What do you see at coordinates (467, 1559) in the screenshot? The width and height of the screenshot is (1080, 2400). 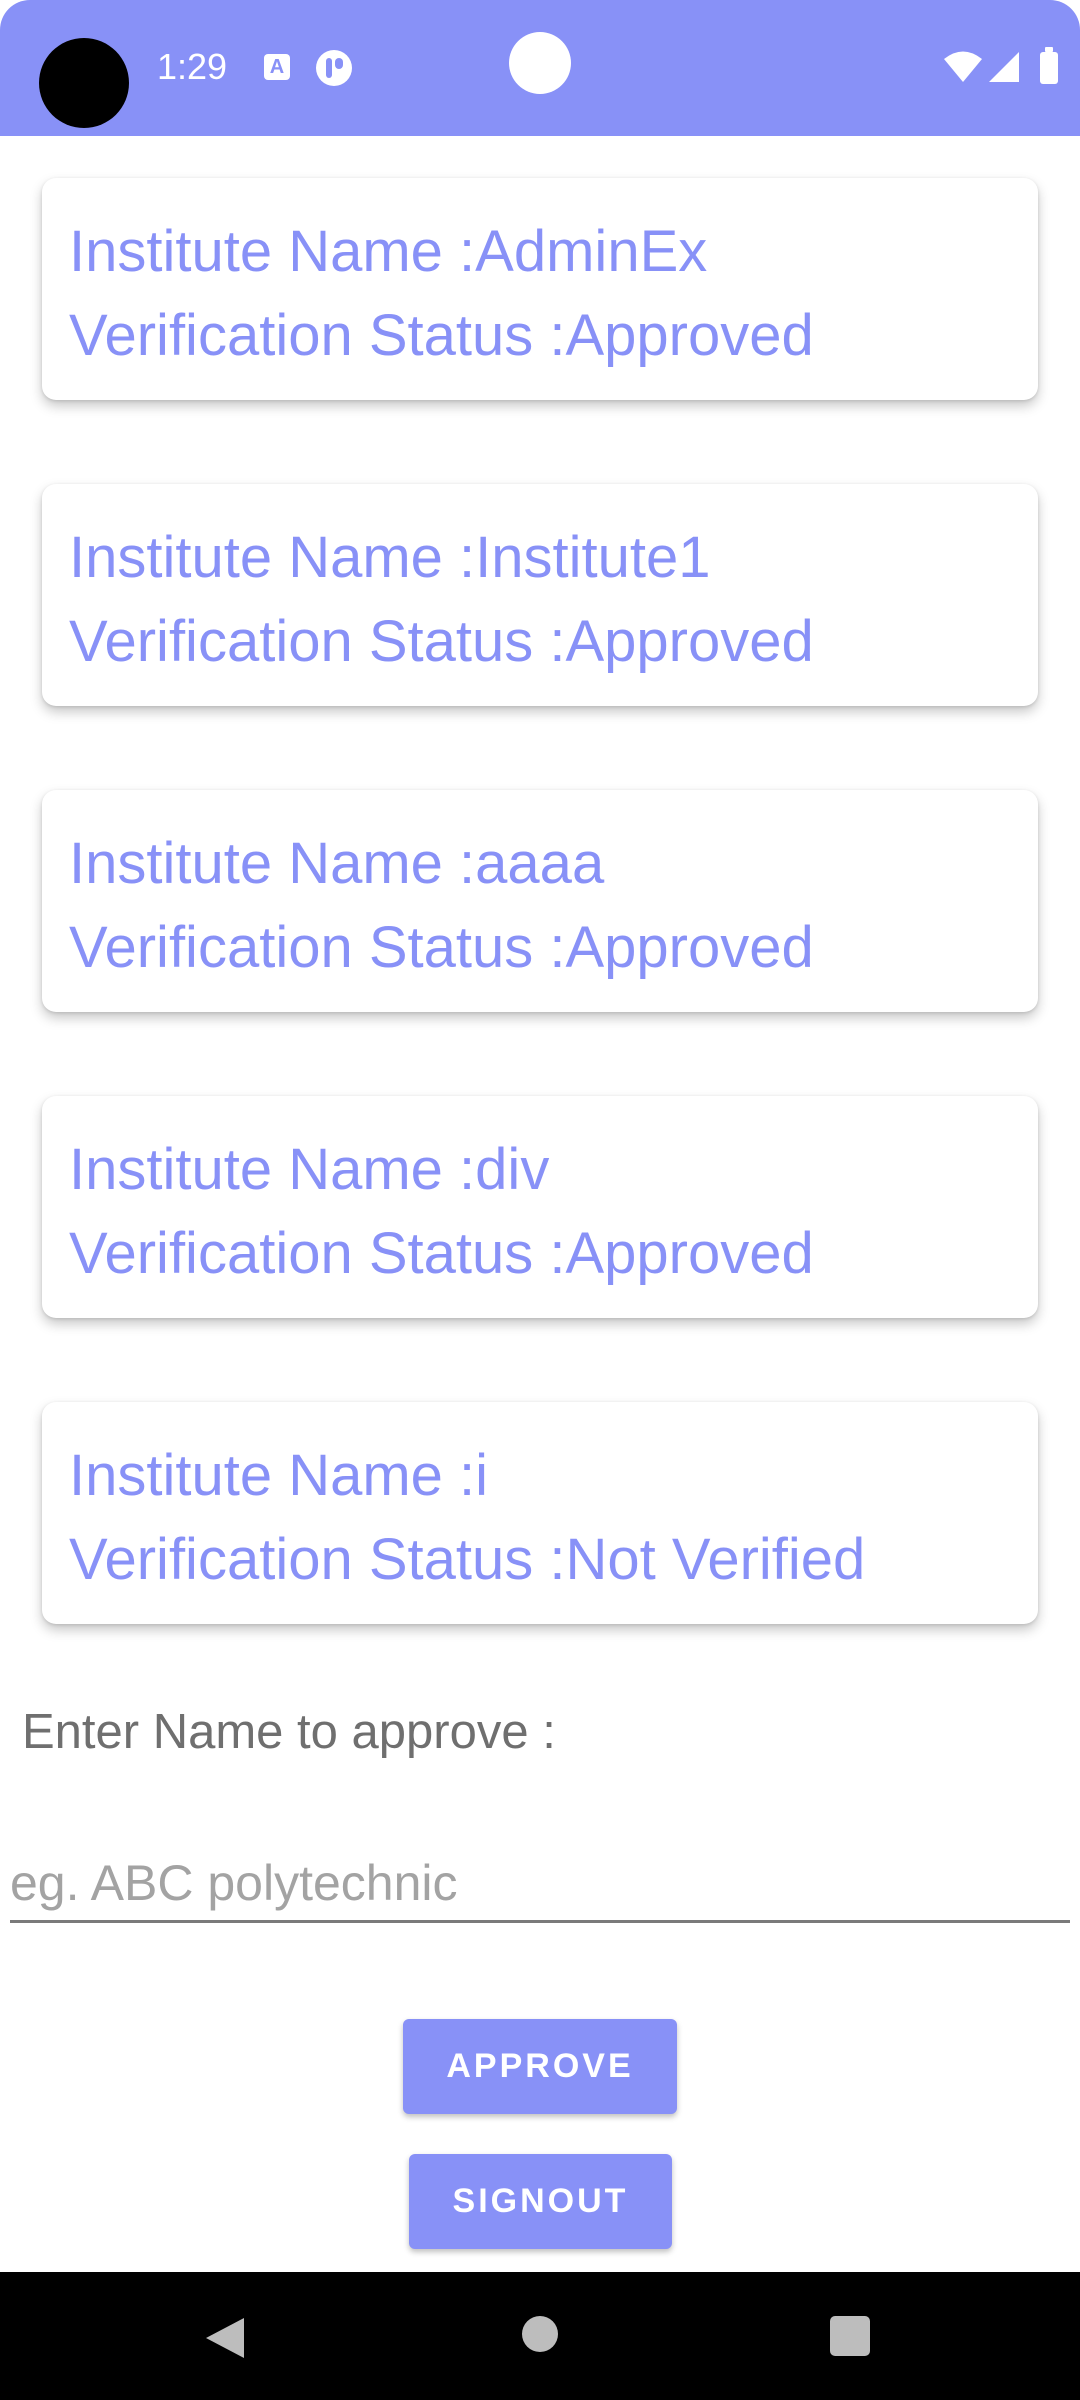 I see `verification-status: Verification Status :Not Verified` at bounding box center [467, 1559].